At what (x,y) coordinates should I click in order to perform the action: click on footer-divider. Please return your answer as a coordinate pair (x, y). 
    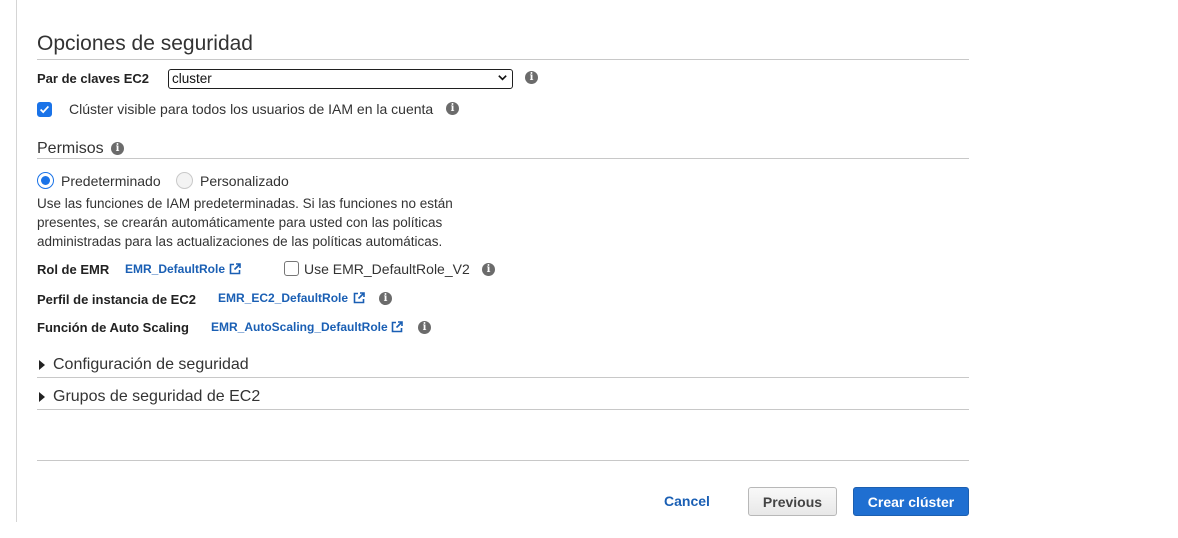
    Looking at the image, I should click on (503, 460).